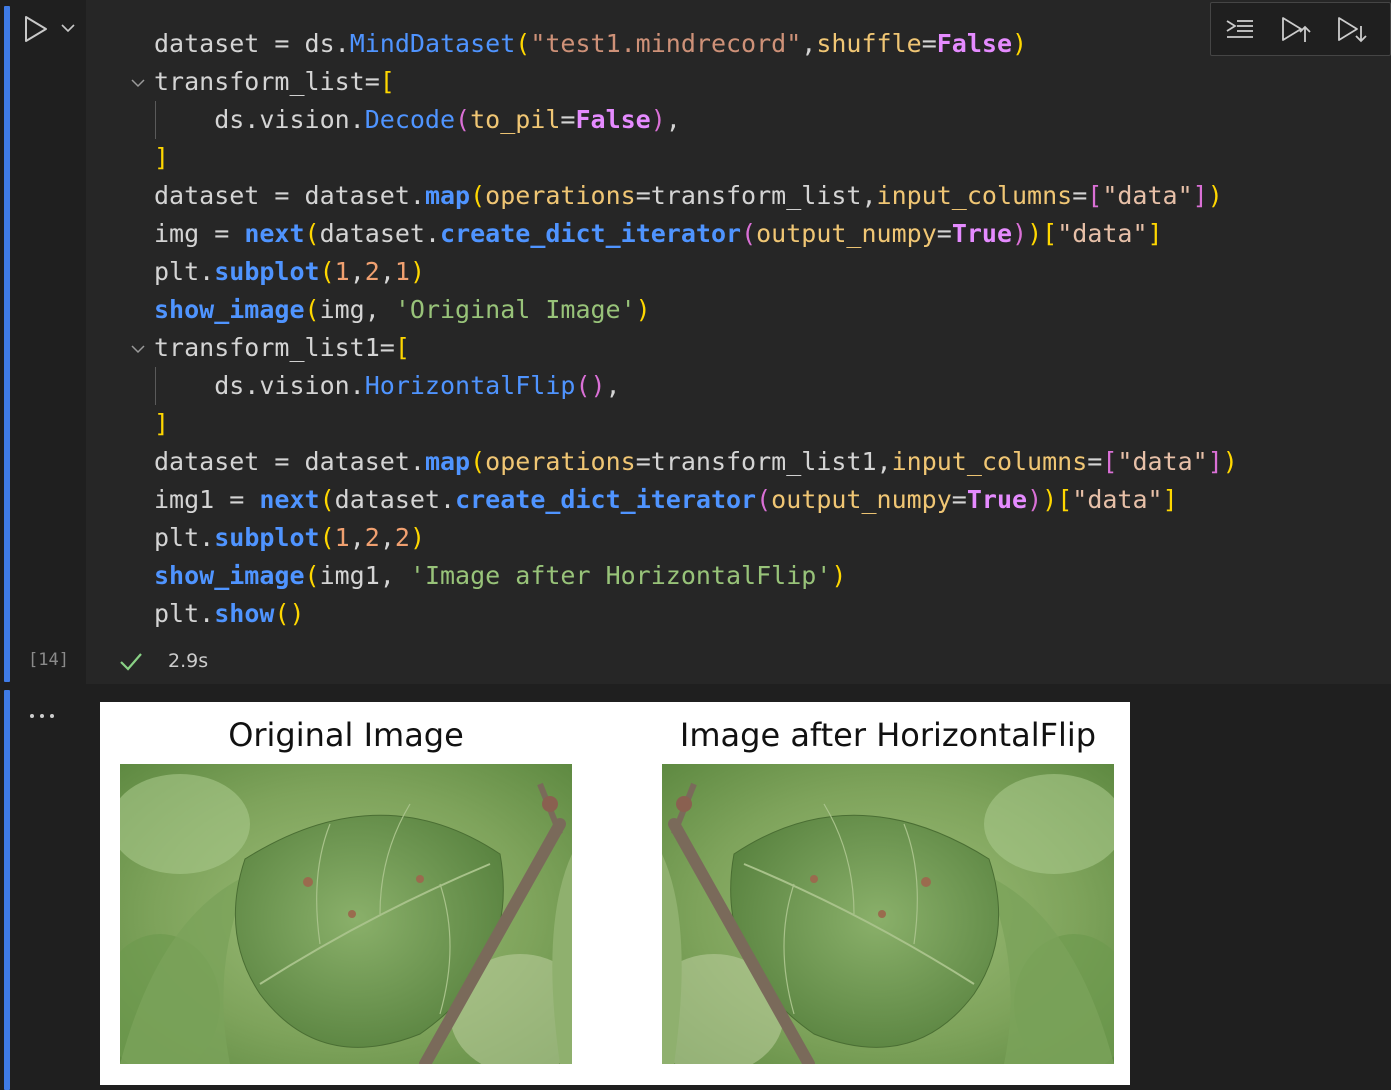 This screenshot has width=1391, height=1090. I want to click on subplot-title-original: Original Image, so click(346, 735).